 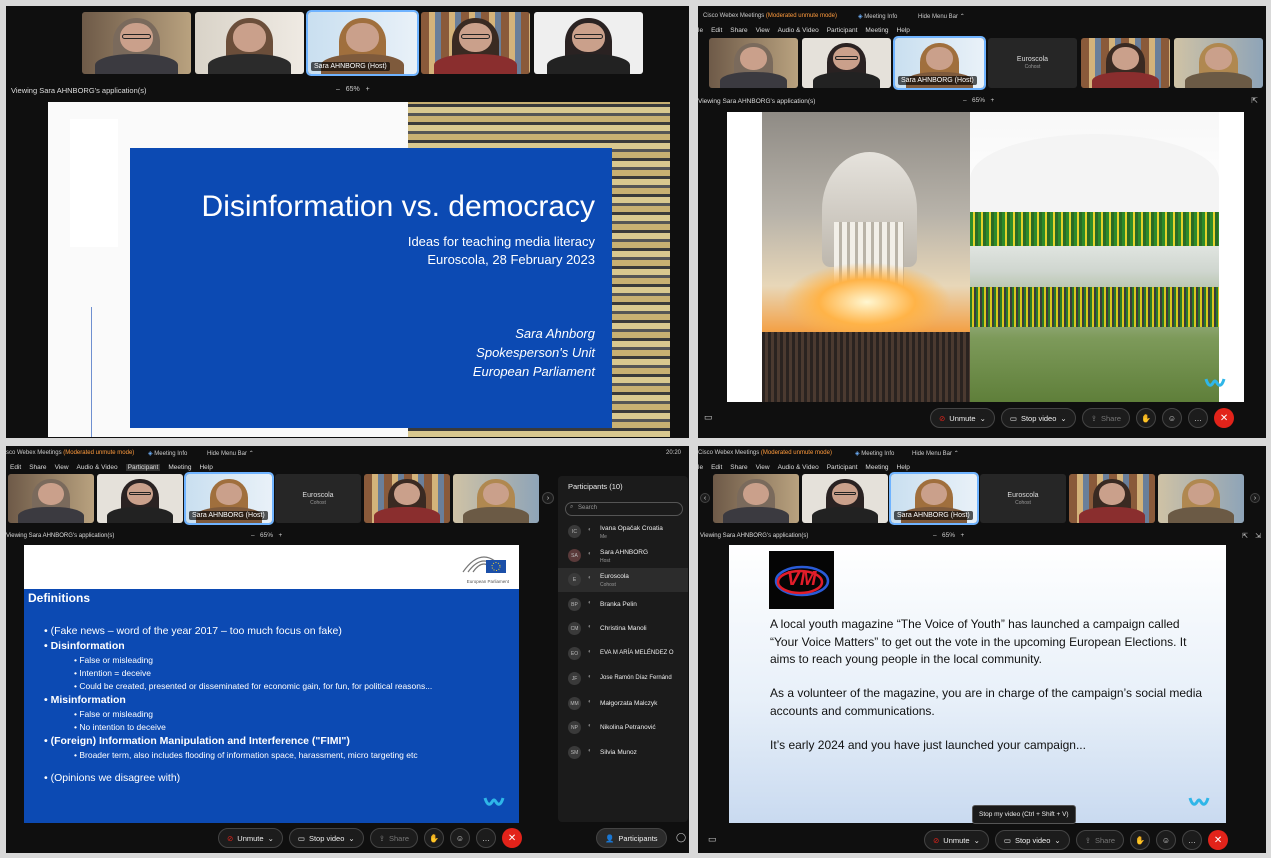 I want to click on participant-search-input: ⌕ Search, so click(x=624, y=509).